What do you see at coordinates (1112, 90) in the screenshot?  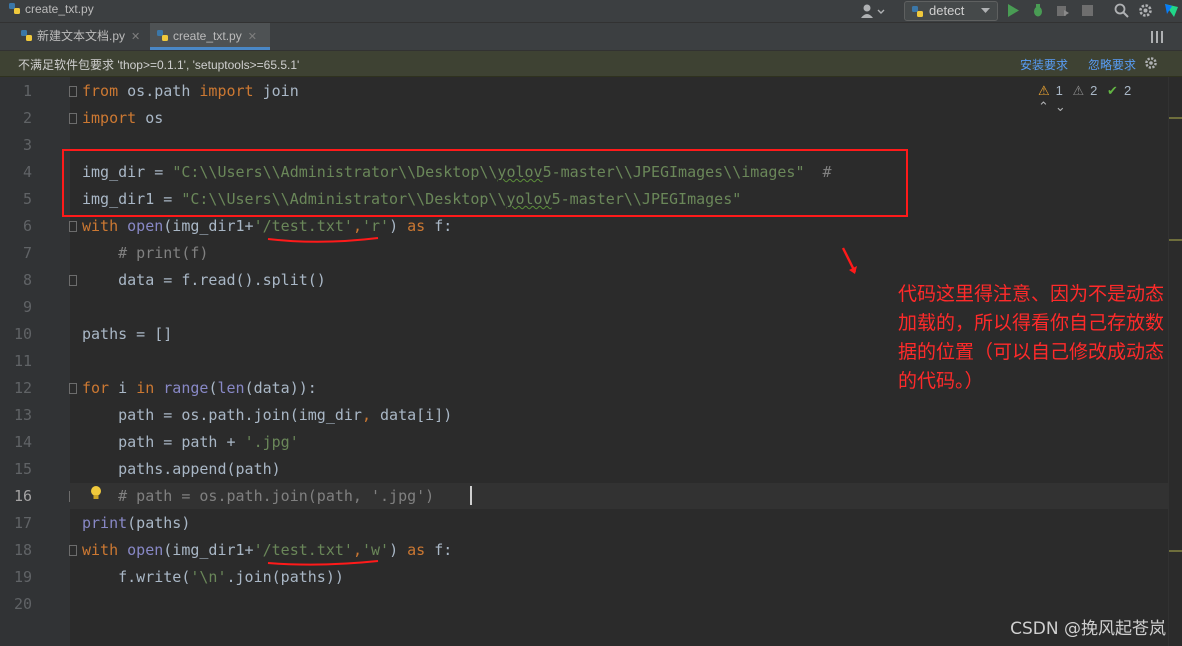 I see `typo-check-icon: ✔` at bounding box center [1112, 90].